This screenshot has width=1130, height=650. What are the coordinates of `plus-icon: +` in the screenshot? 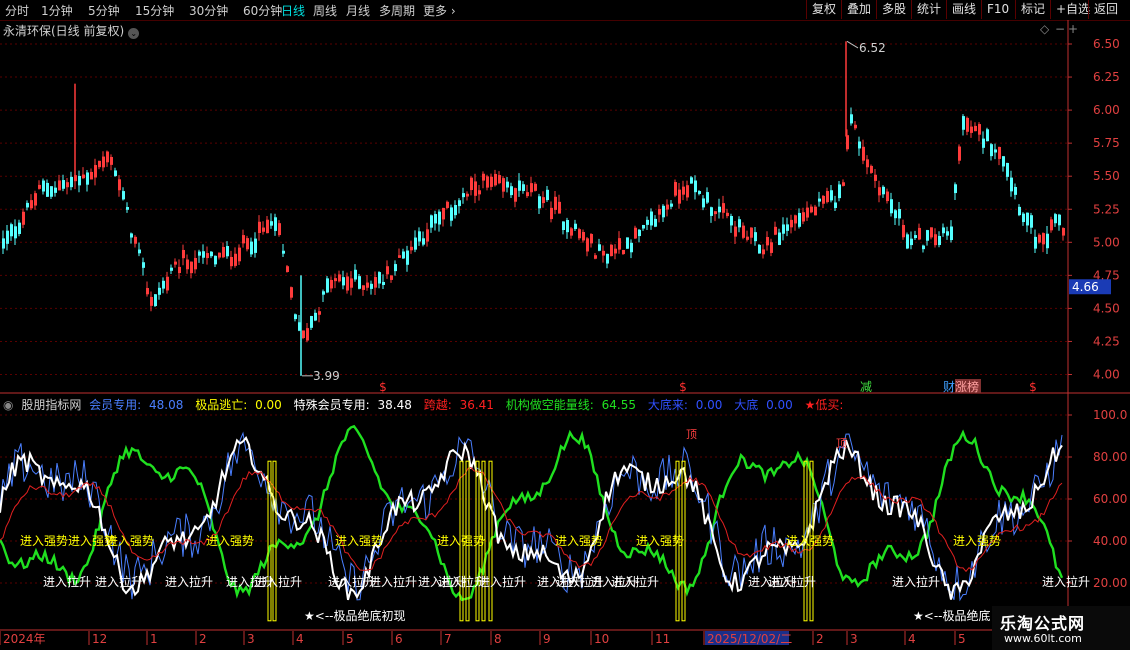 It's located at (1073, 29).